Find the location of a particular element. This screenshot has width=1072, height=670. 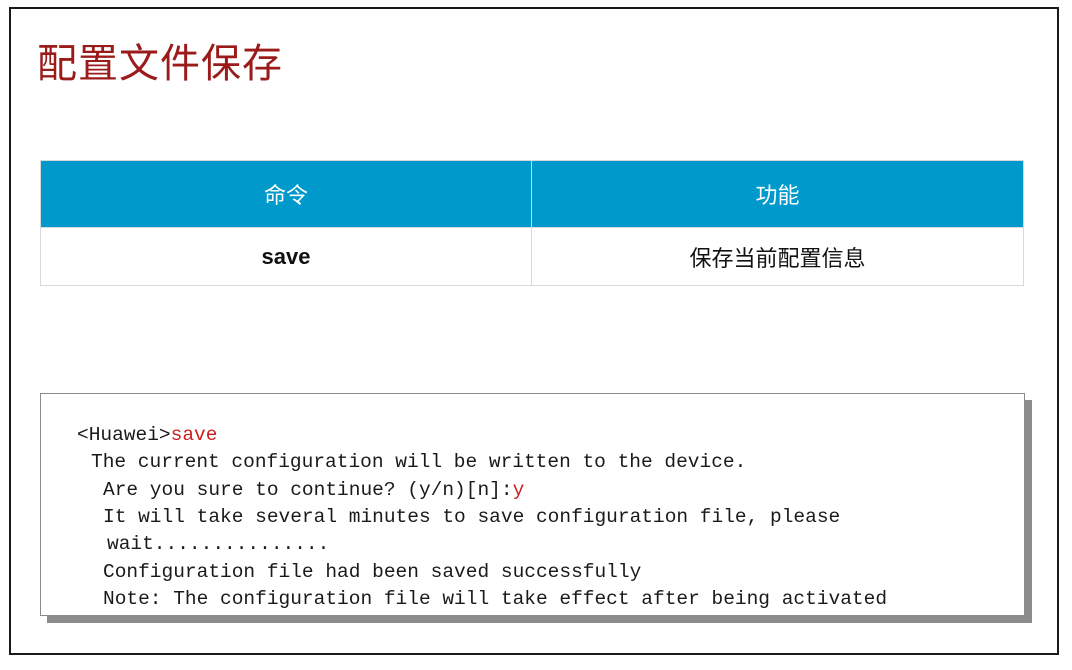

terminal-prompt: <Huawei> is located at coordinates (124, 435).